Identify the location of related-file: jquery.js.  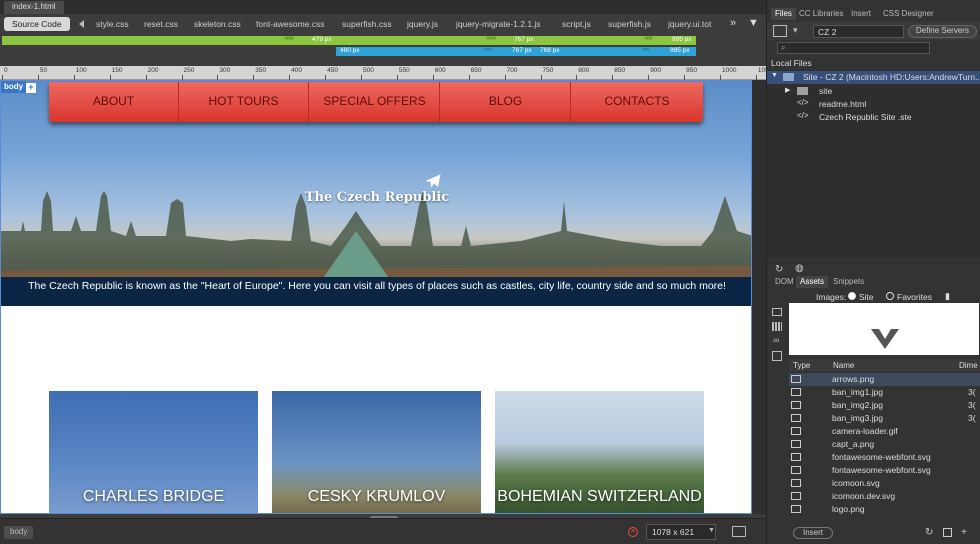
(422, 24).